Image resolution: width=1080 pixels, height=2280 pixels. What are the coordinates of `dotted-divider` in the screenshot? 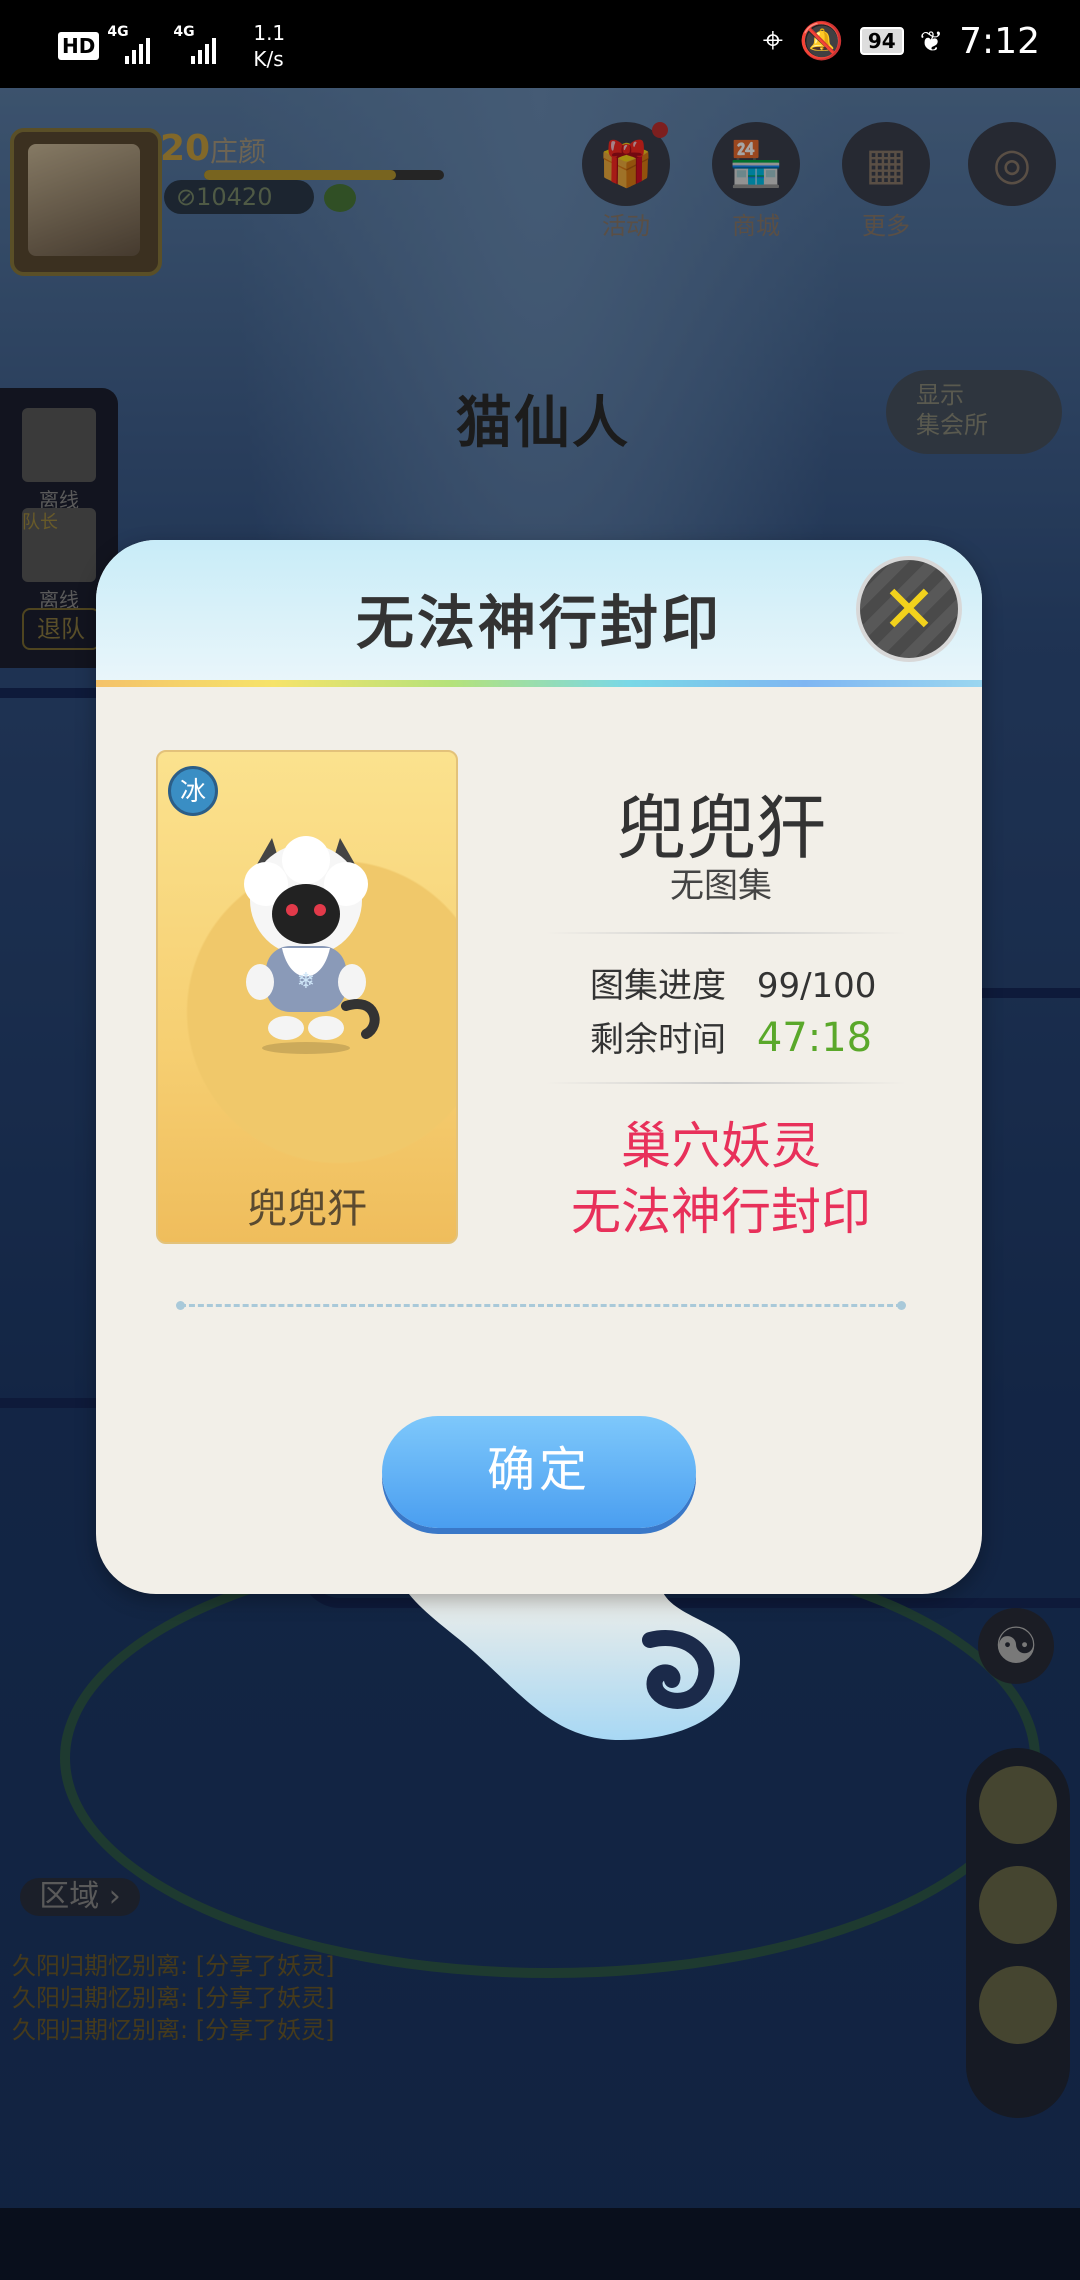 It's located at (541, 1305).